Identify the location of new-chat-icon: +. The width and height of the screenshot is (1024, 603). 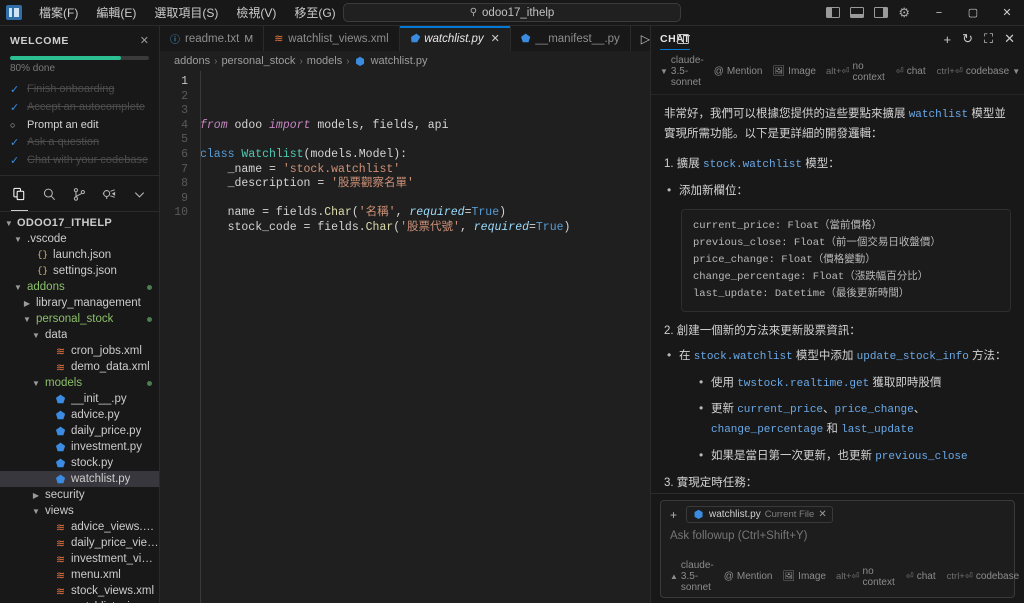
(947, 39).